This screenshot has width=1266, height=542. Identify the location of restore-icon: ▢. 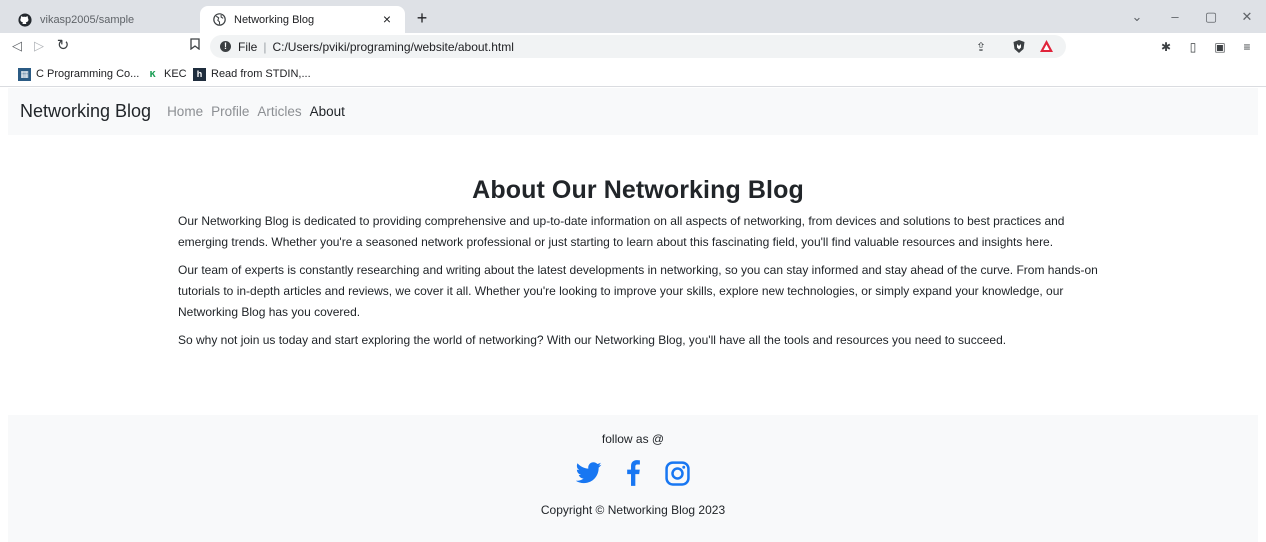
(1211, 17).